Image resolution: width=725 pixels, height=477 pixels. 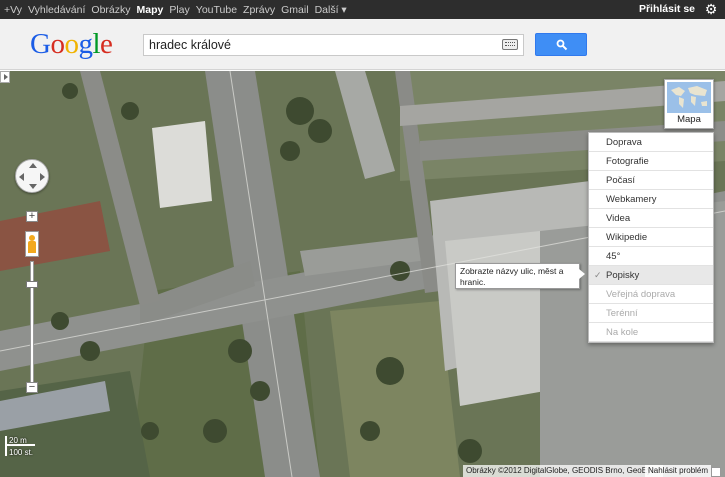 I want to click on layers-menu-item: Veřejná doprava, so click(x=651, y=294).